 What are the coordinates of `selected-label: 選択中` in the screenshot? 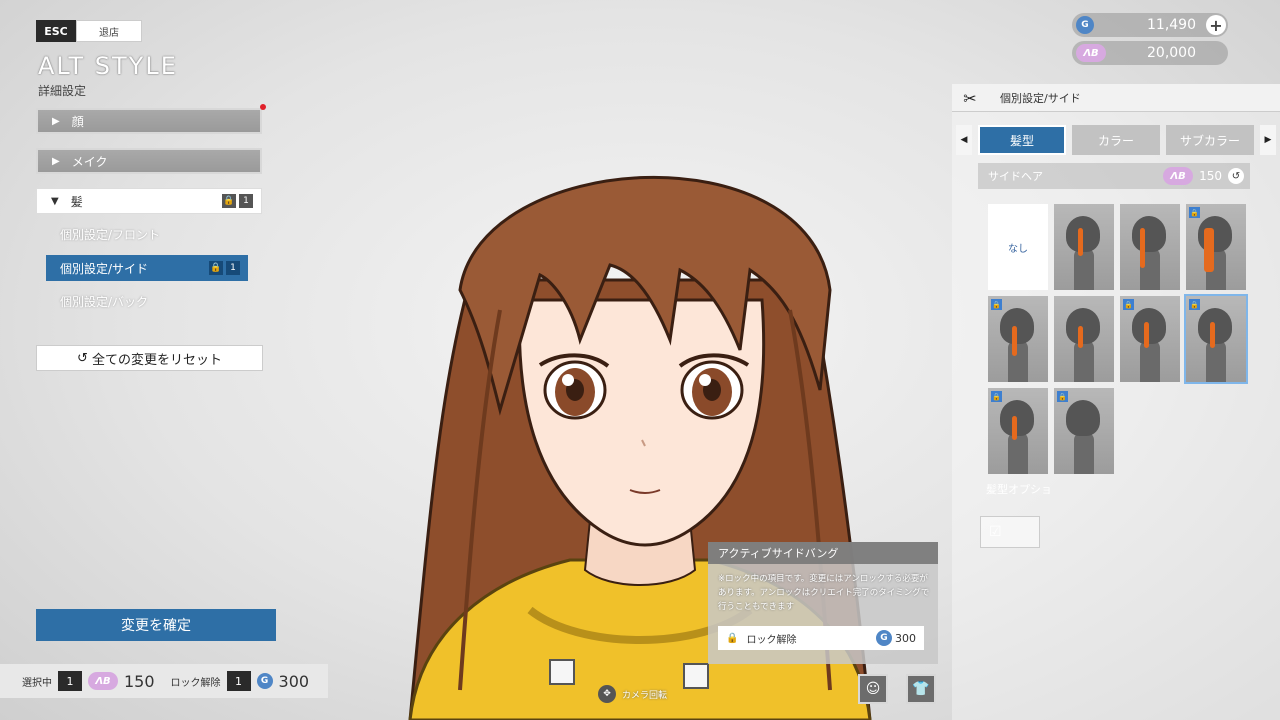 It's located at (37, 683).